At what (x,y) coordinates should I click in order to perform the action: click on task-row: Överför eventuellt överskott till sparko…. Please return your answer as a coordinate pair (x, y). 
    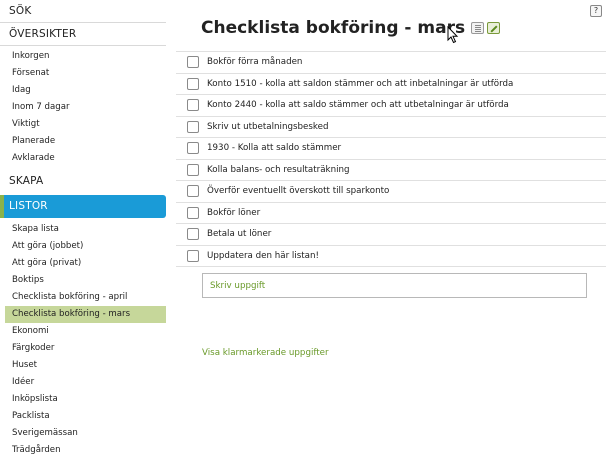
    Looking at the image, I should click on (391, 192).